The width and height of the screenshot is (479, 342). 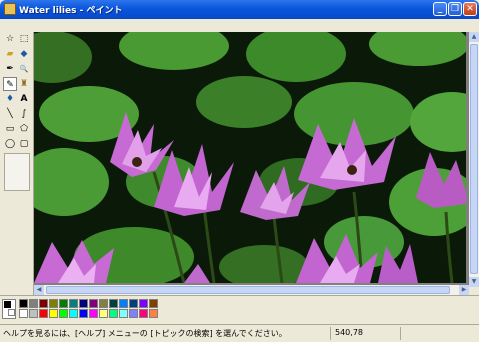 What do you see at coordinates (248, 290) in the screenshot?
I see `horizontal-scroll-thumb` at bounding box center [248, 290].